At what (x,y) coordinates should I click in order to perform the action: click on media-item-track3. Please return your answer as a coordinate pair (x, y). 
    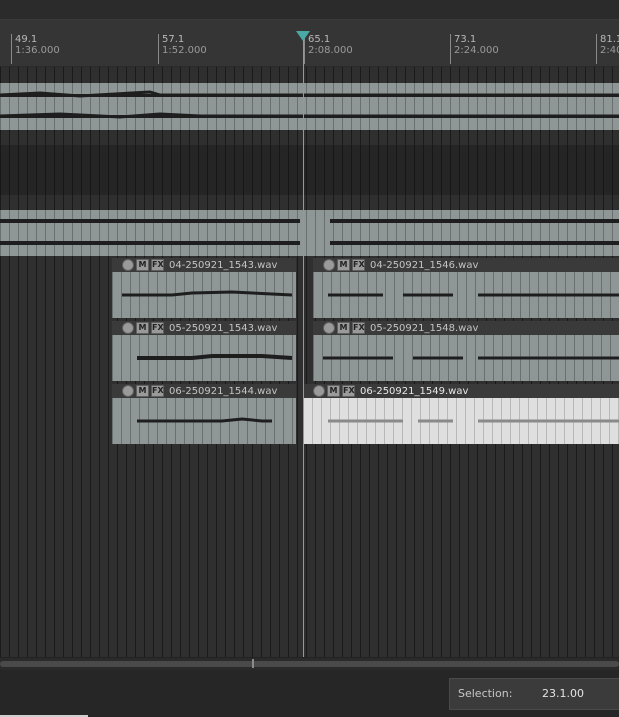
    Looking at the image, I should click on (309, 233).